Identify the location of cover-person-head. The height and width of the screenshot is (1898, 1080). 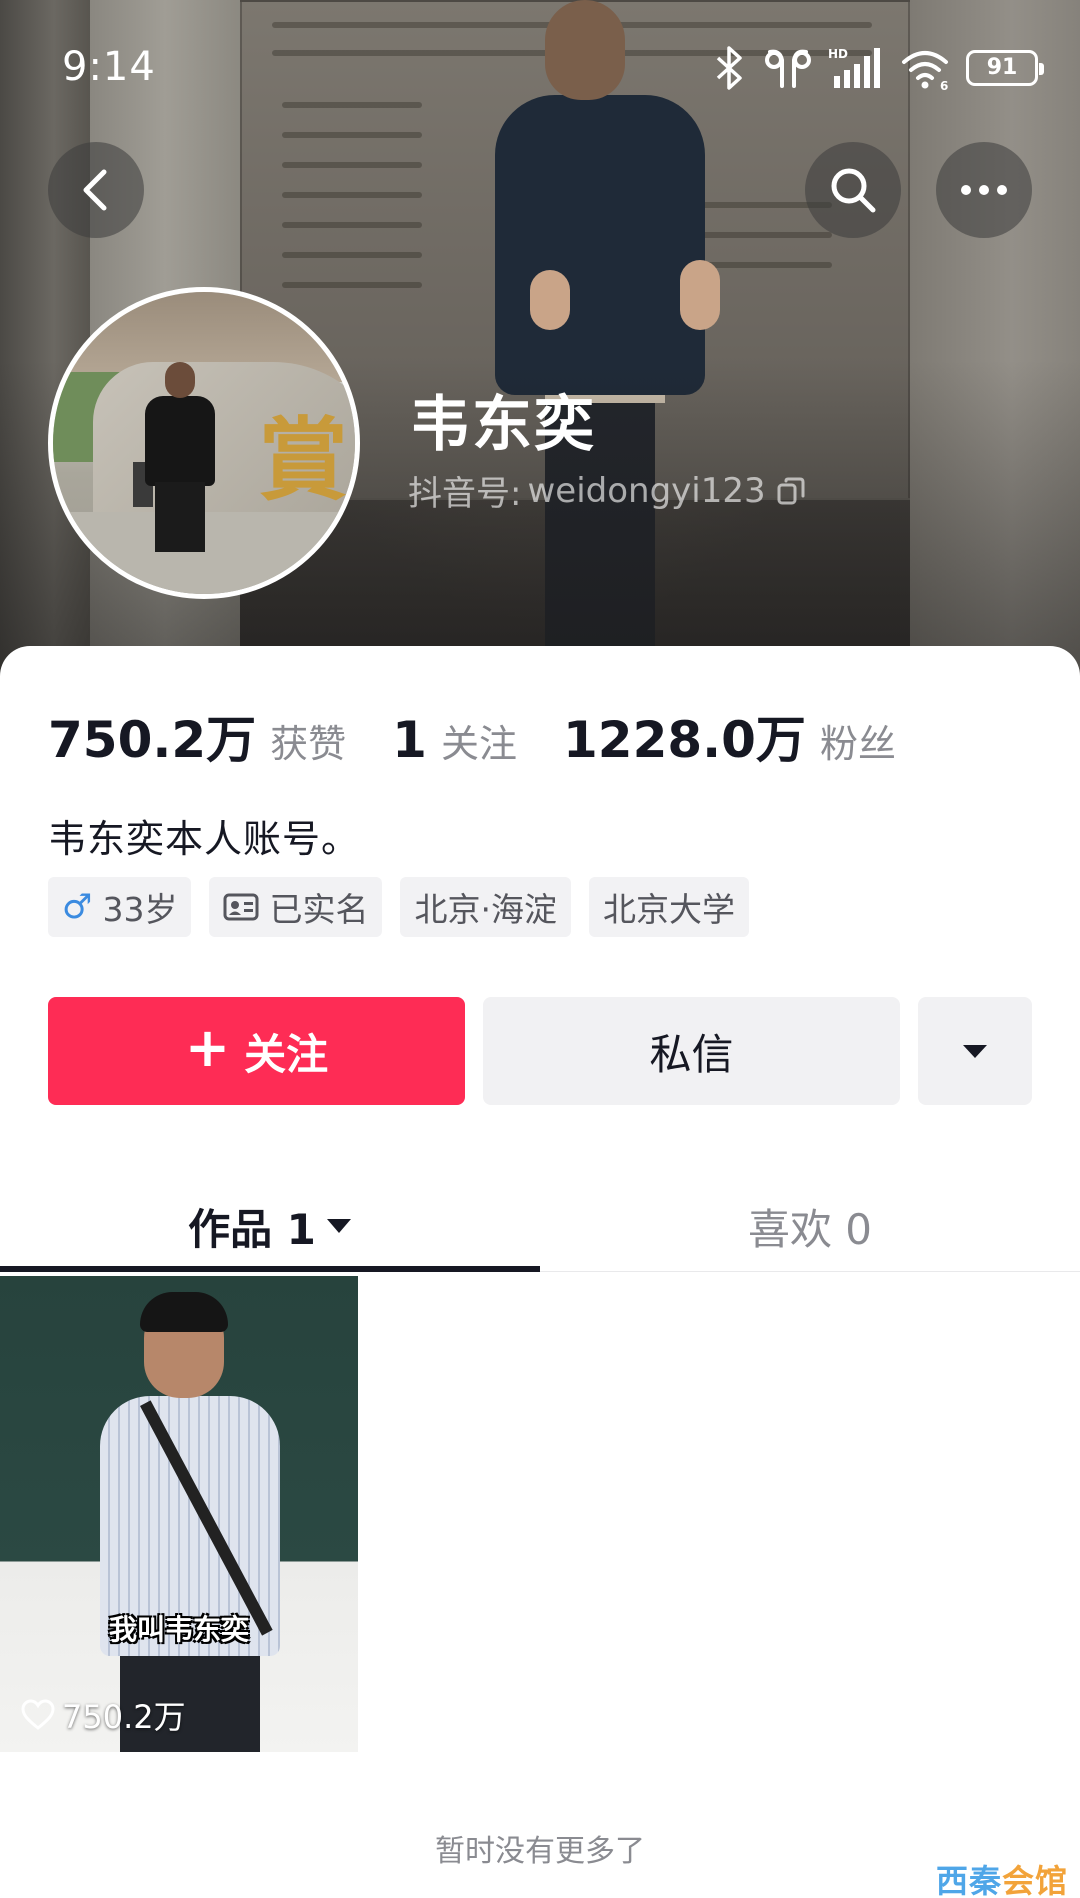
(585, 50).